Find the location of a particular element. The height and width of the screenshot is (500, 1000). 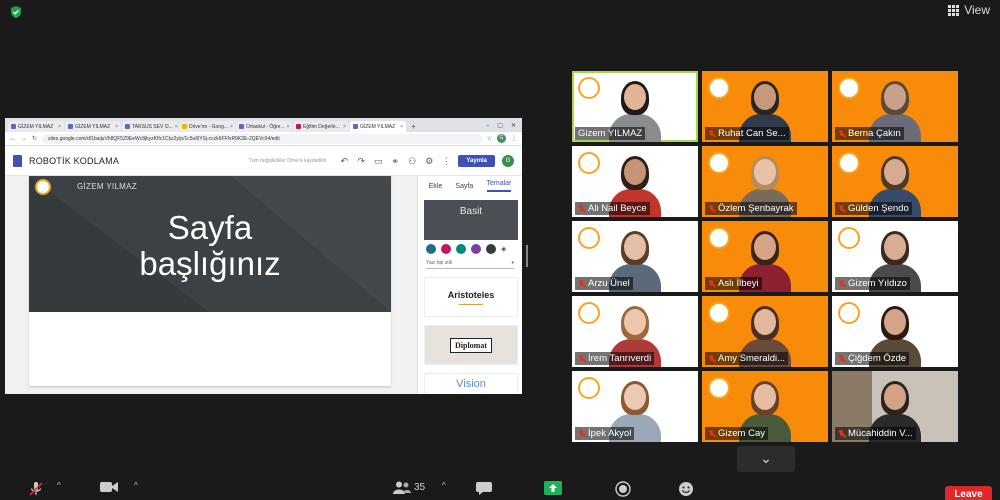

profile-avatar: G is located at coordinates (501, 138).